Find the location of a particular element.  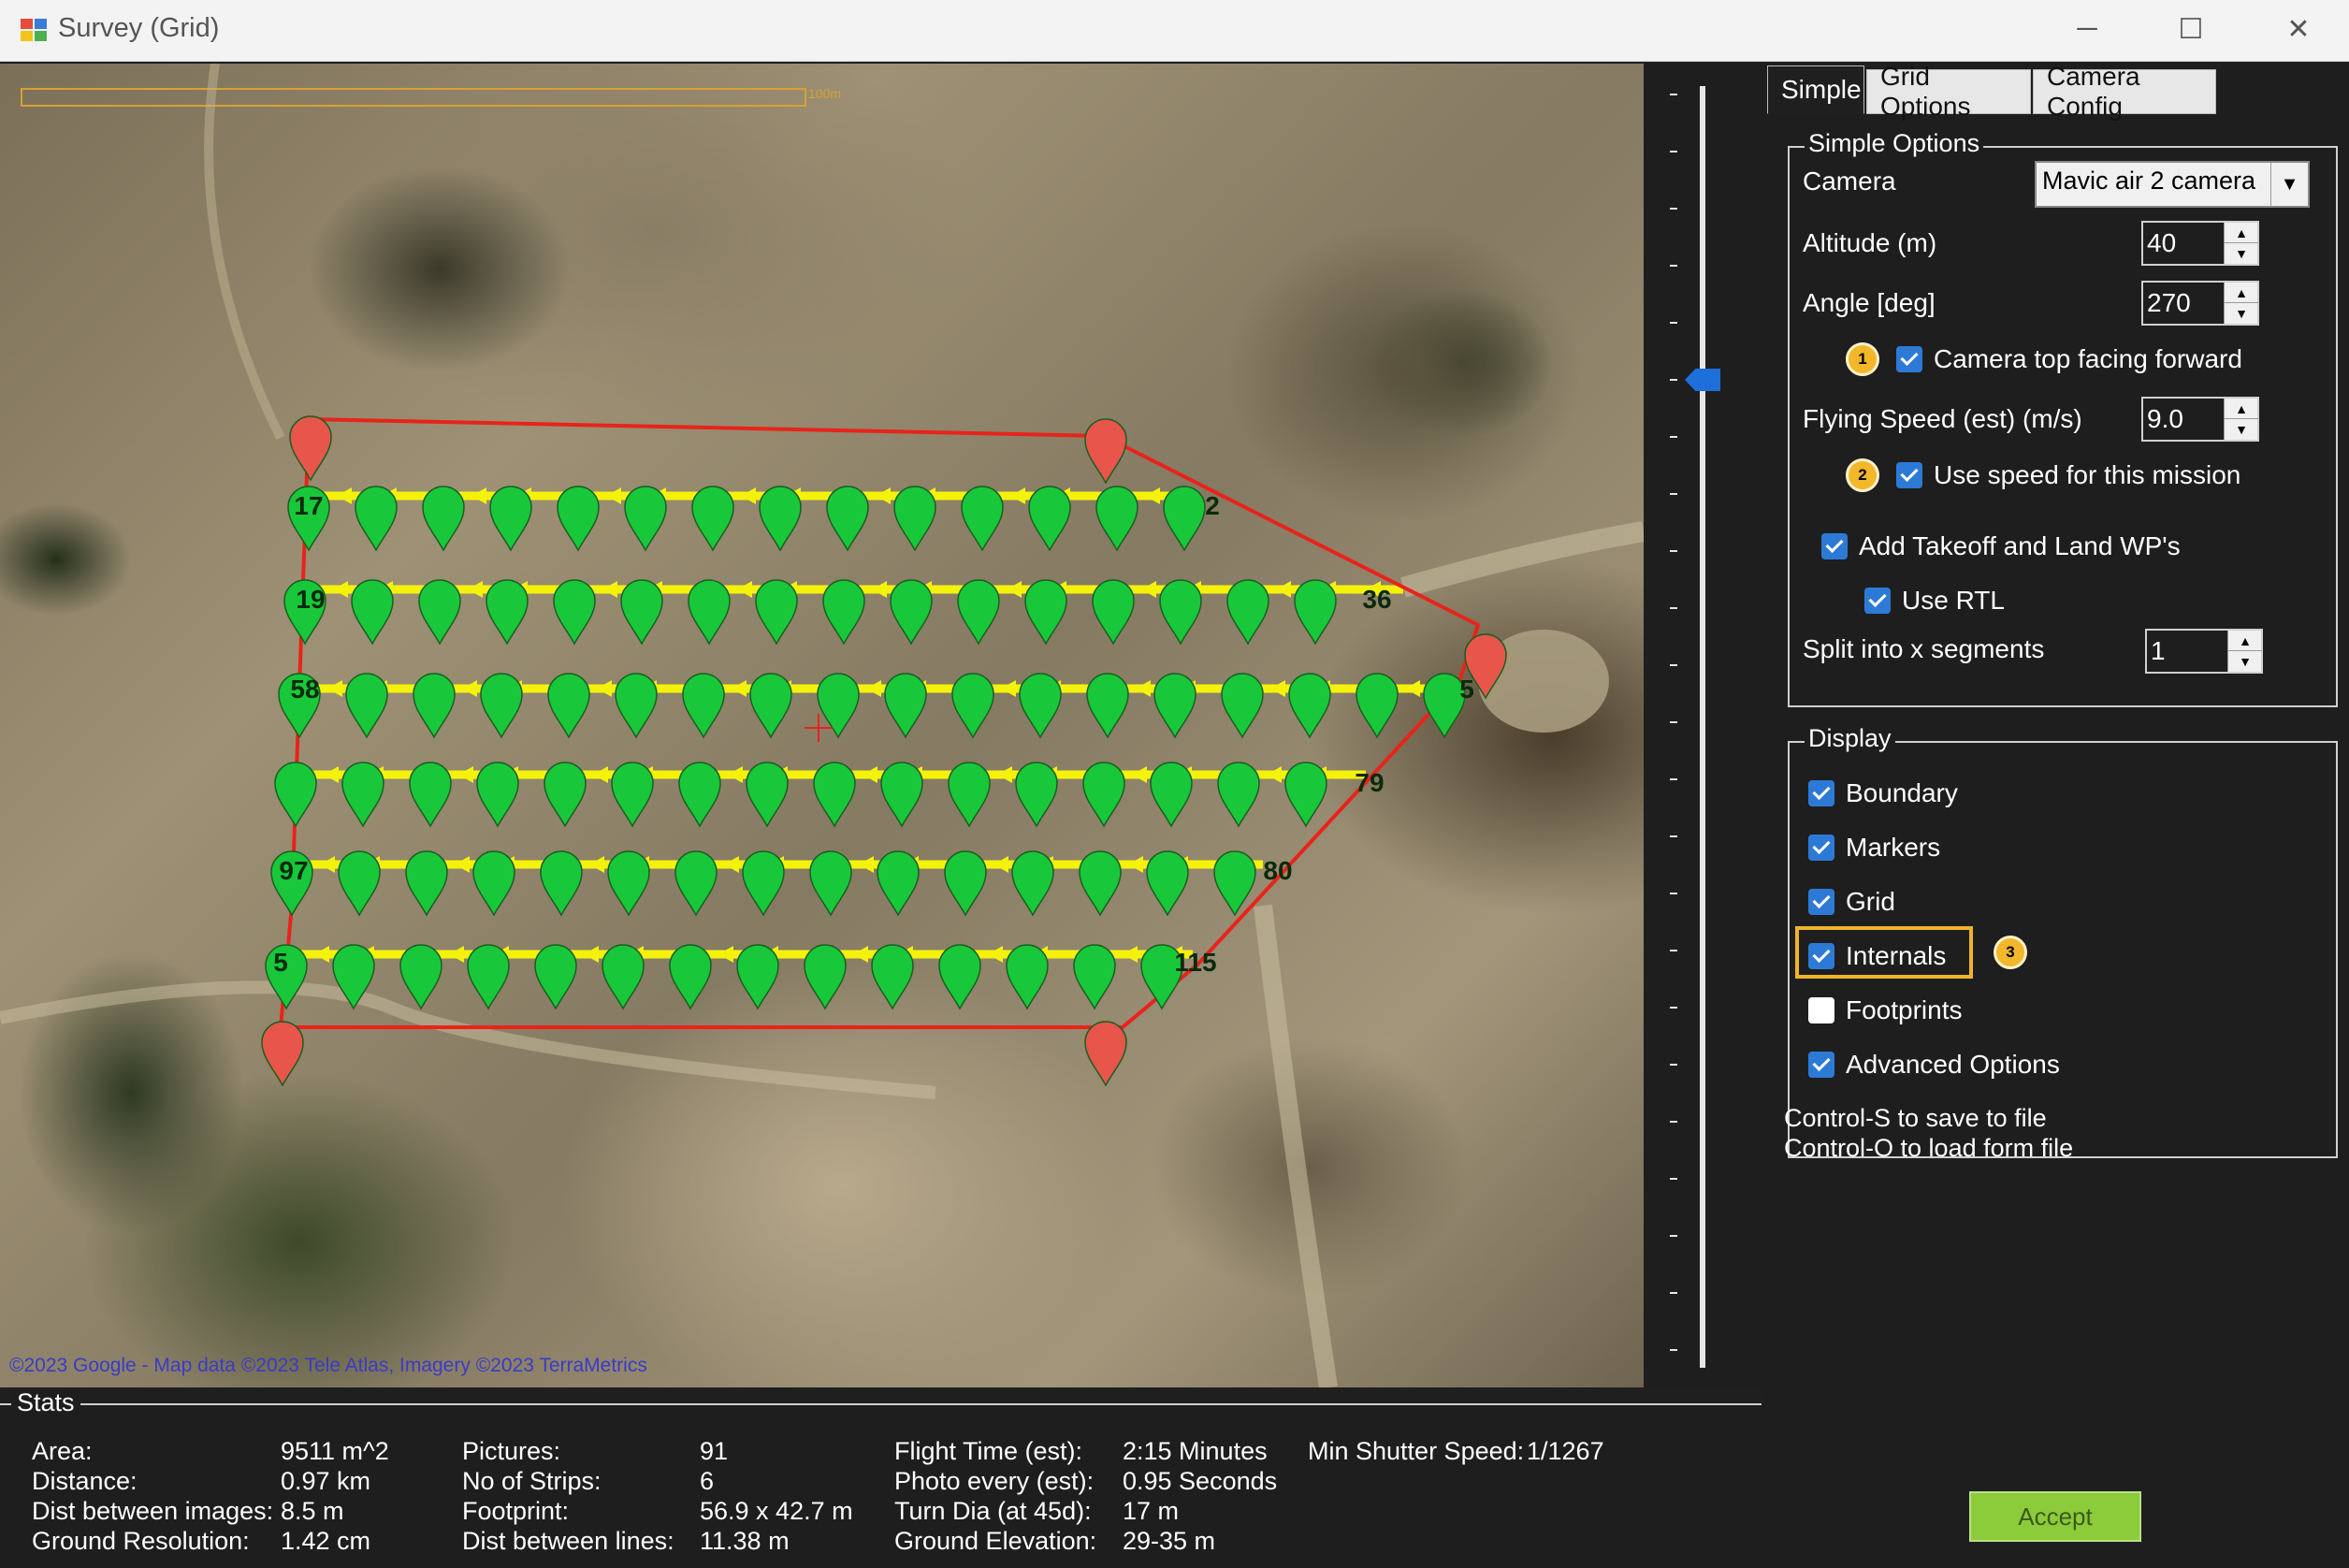

altitude-input: 40 is located at coordinates (2161, 243).